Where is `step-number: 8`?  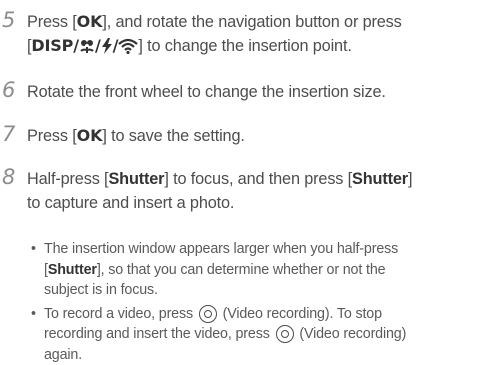 step-number: 8 is located at coordinates (8, 177).